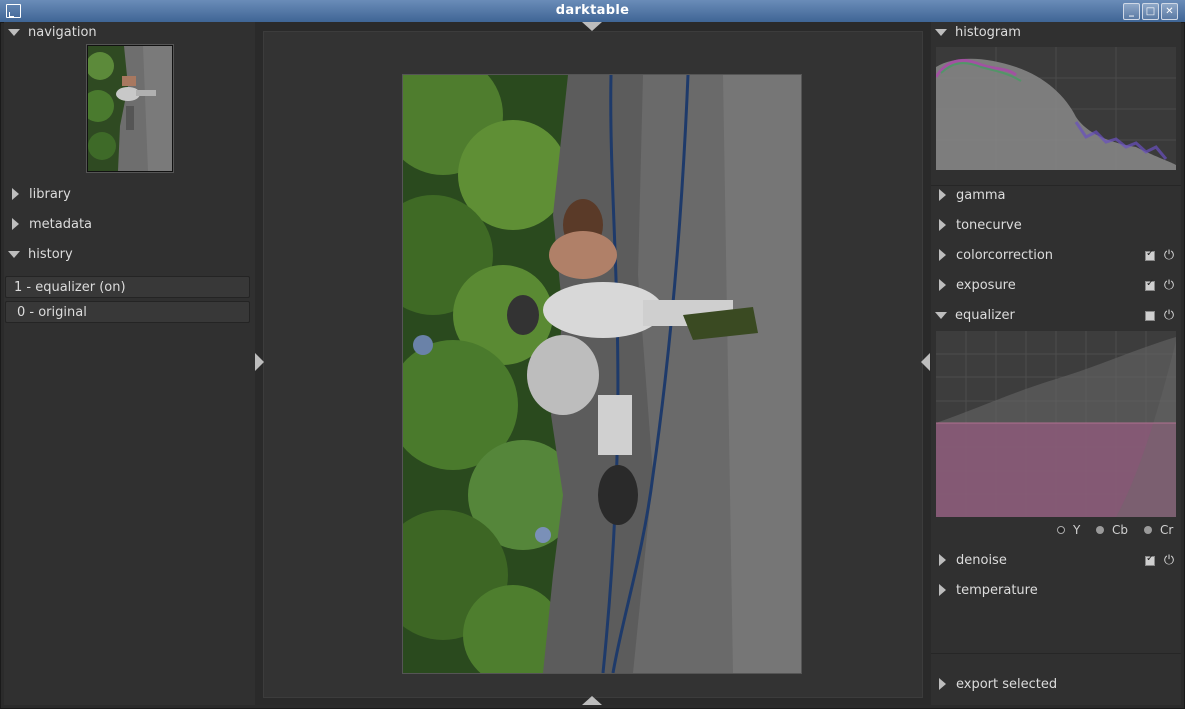 Image resolution: width=1185 pixels, height=709 pixels. What do you see at coordinates (1158, 530) in the screenshot?
I see `channel-radio-cr: Cr` at bounding box center [1158, 530].